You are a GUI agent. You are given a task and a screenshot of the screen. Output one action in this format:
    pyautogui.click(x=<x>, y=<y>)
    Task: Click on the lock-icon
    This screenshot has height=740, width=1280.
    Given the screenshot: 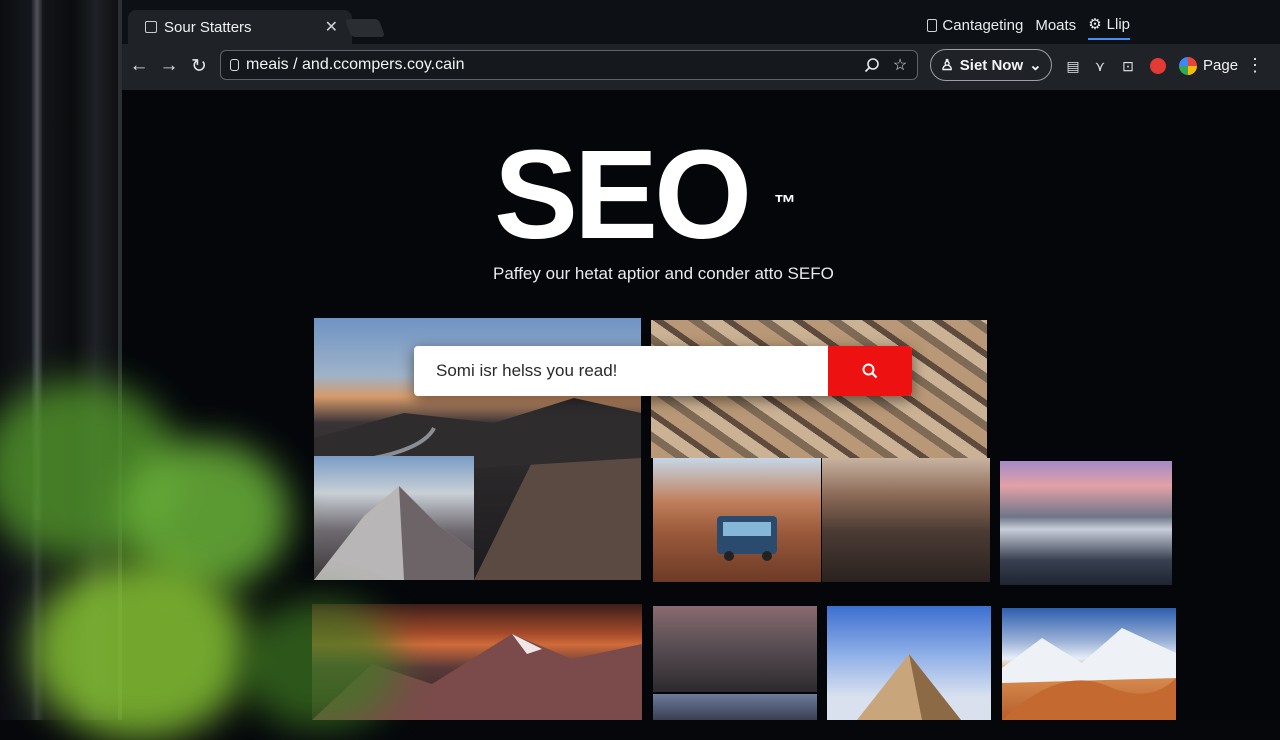 What is the action you would take?
    pyautogui.click(x=234, y=65)
    